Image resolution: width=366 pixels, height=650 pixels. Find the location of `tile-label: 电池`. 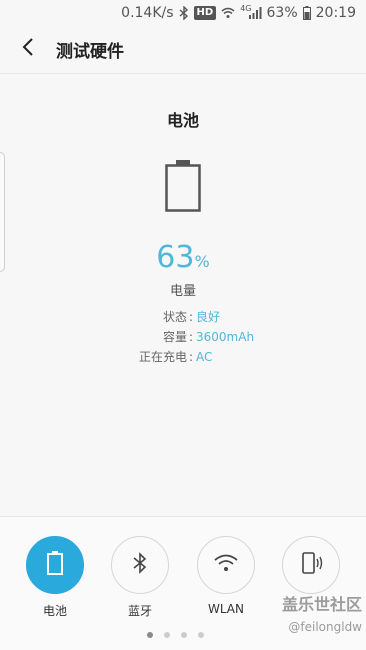

tile-label: 电池 is located at coordinates (54, 611).